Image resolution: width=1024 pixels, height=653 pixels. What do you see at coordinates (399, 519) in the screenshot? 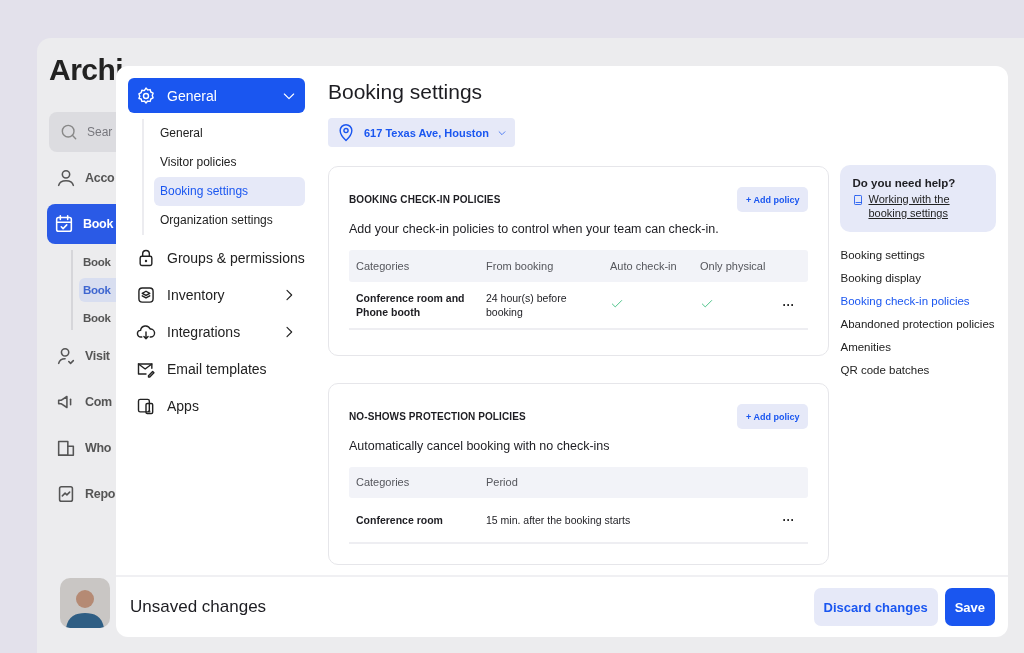
I see `table-cell-text: Conference room` at bounding box center [399, 519].